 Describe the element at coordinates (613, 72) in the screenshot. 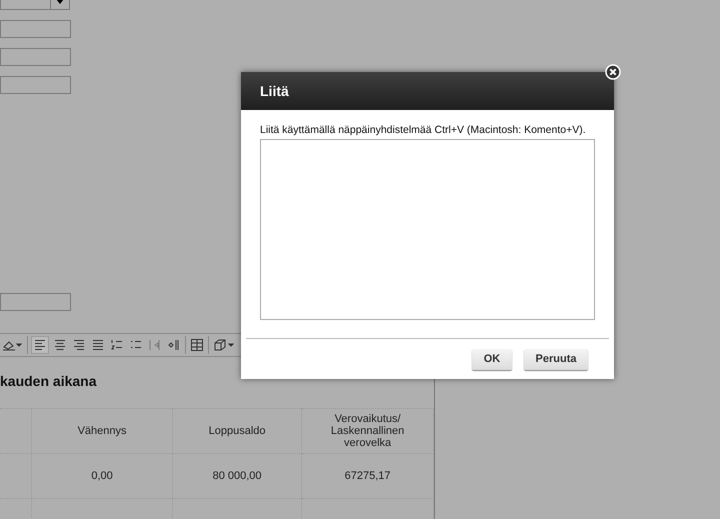

I see `close-icon` at that location.